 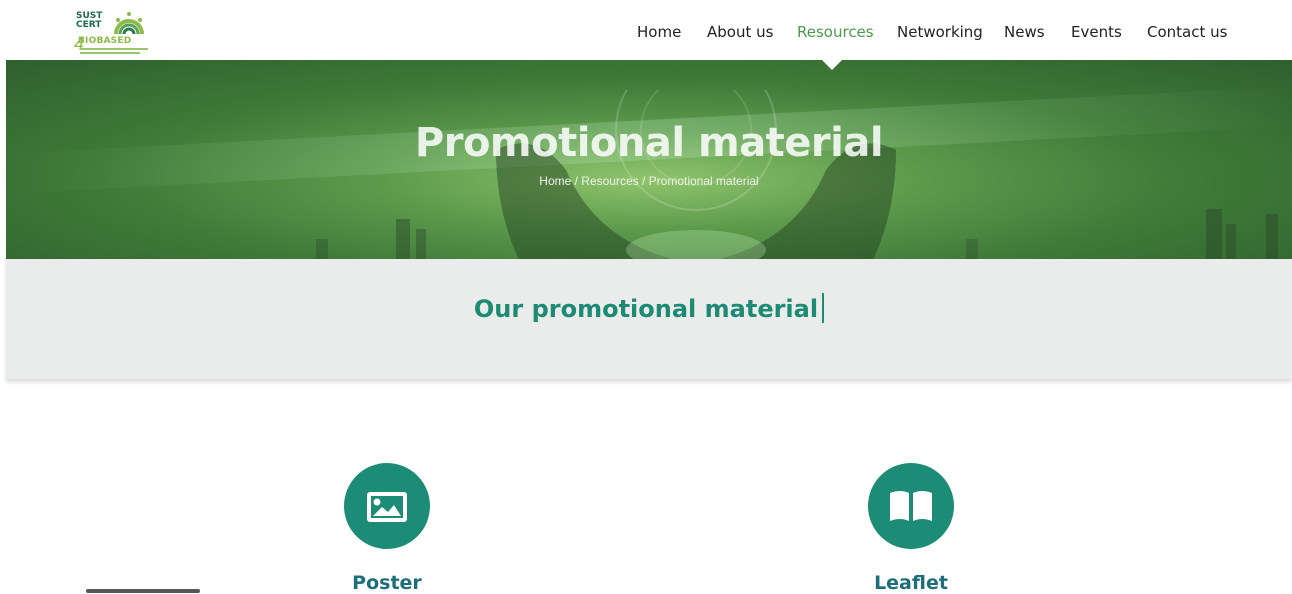 I want to click on image-icon, so click(x=387, y=507).